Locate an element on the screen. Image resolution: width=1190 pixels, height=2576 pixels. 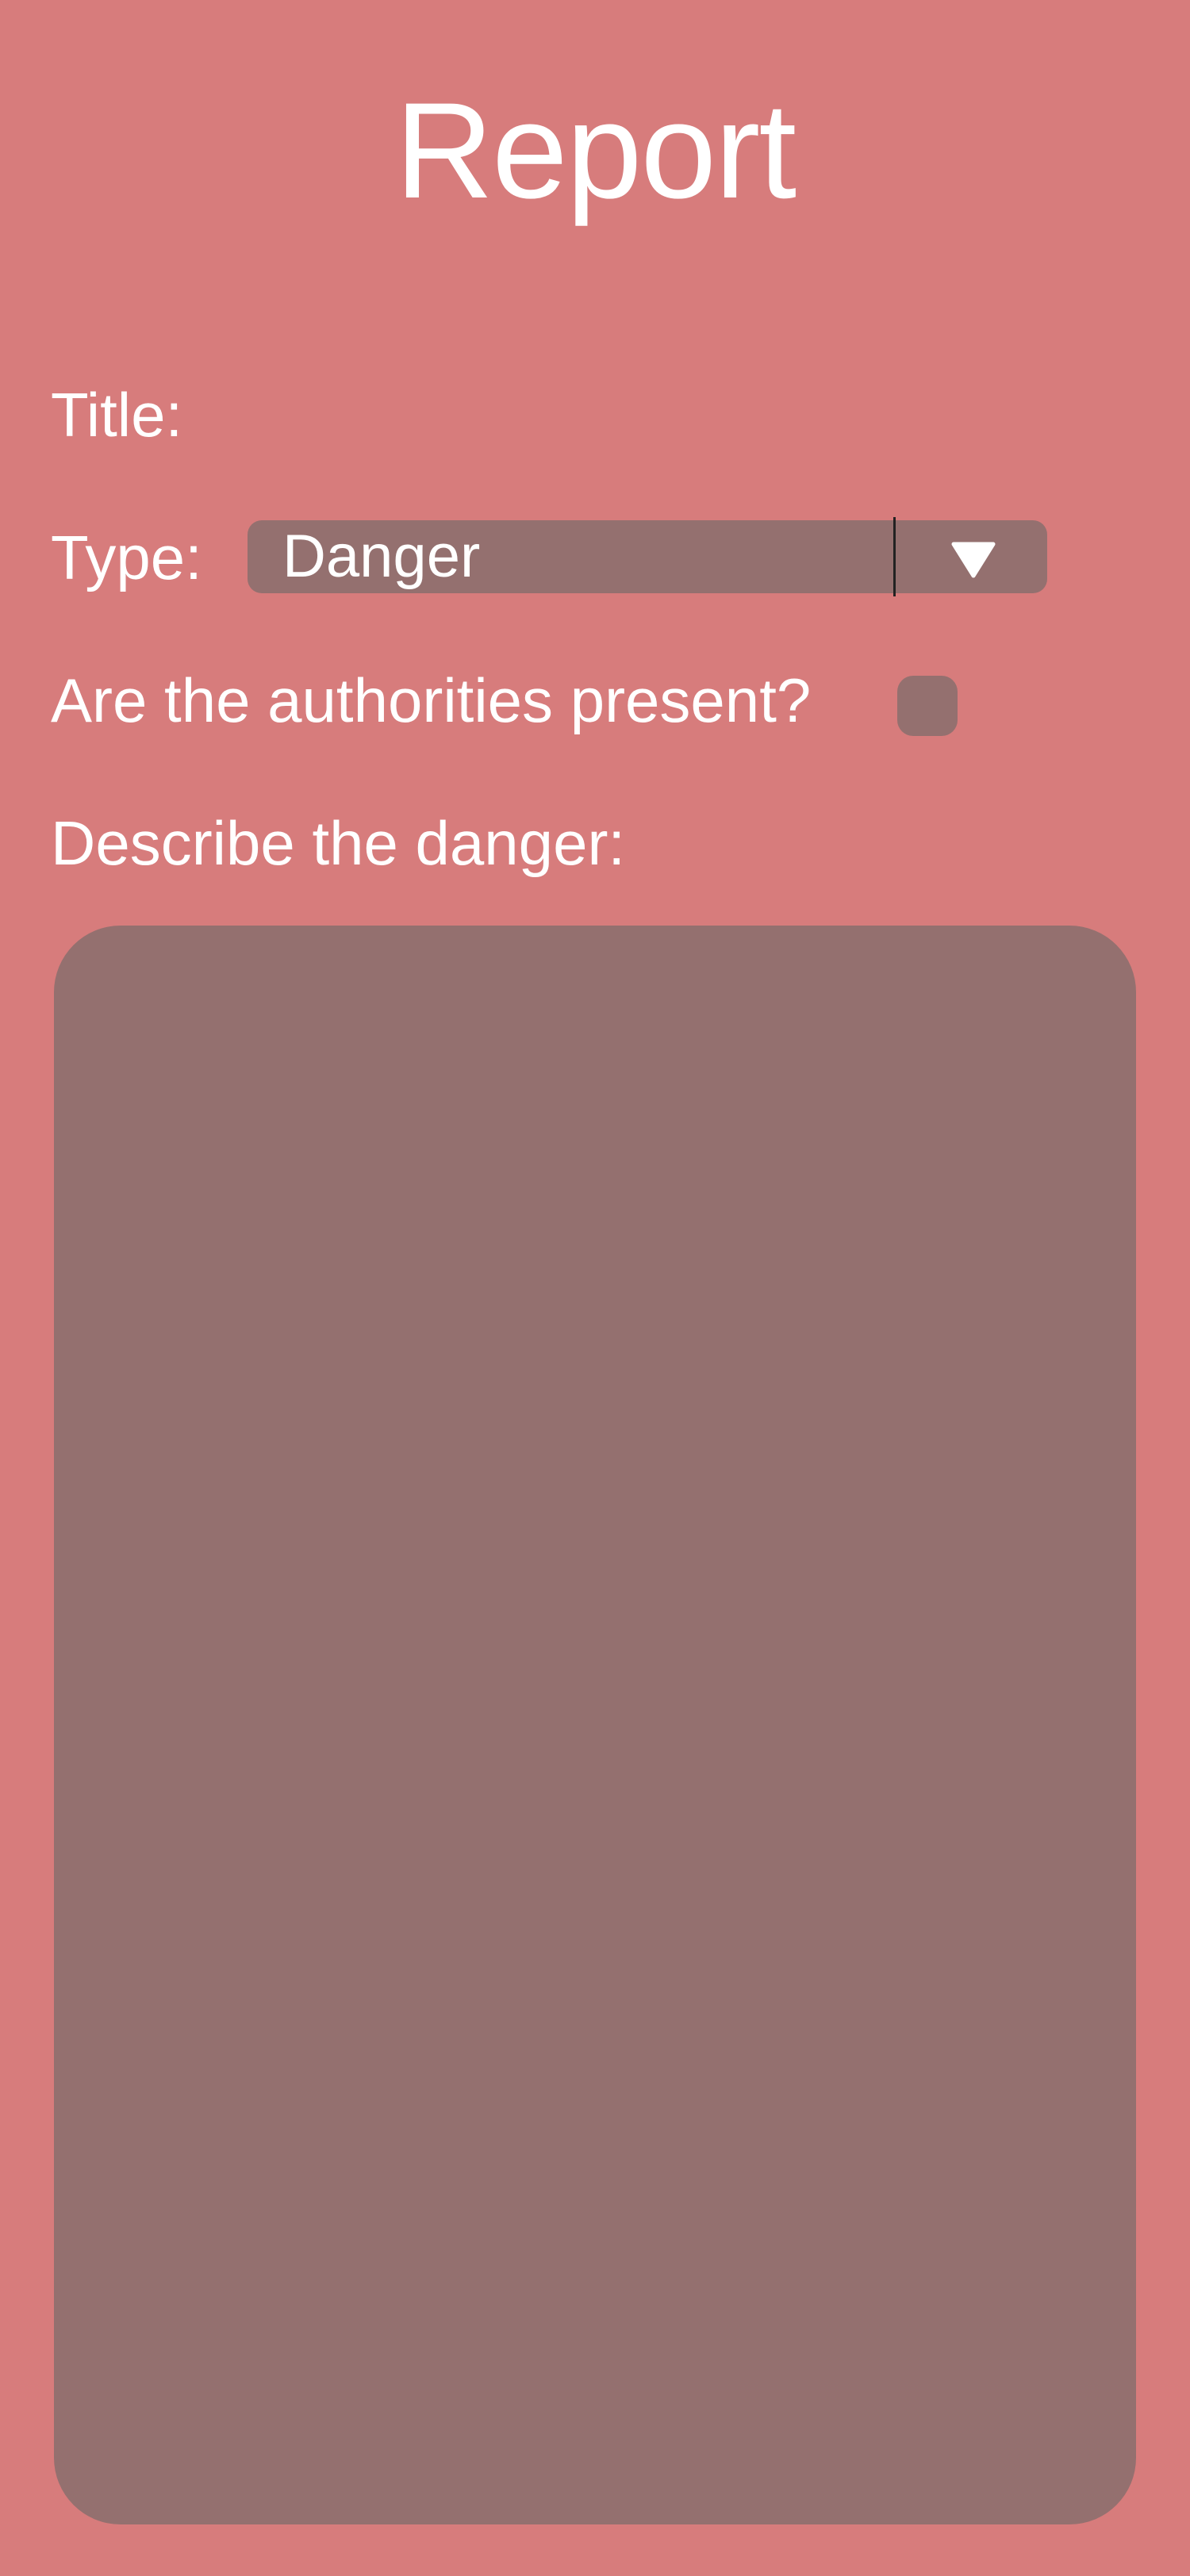
type-label: Type: is located at coordinates (126, 557).